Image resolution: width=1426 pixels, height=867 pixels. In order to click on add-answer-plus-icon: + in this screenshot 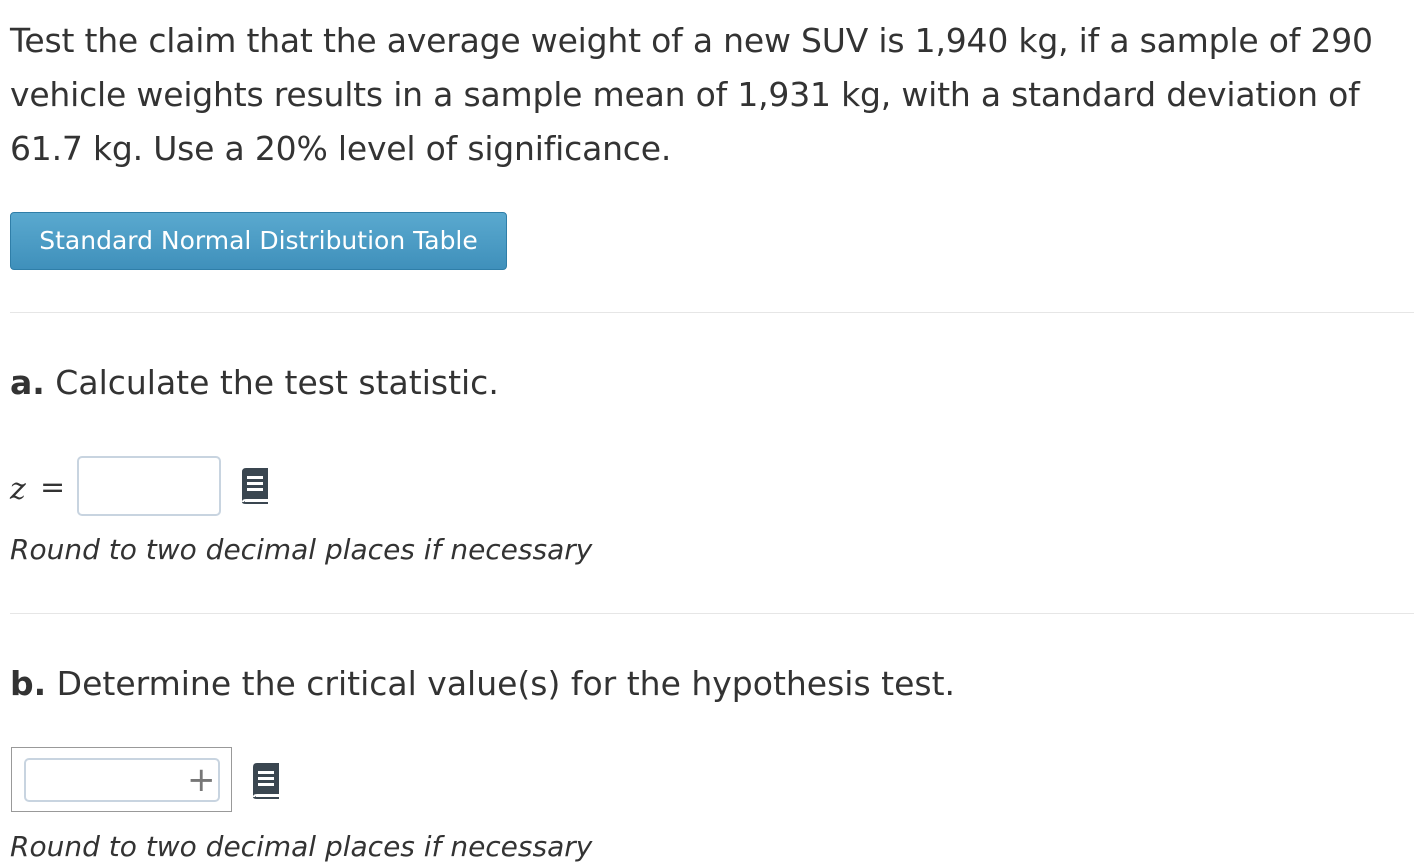, I will do `click(201, 780)`.